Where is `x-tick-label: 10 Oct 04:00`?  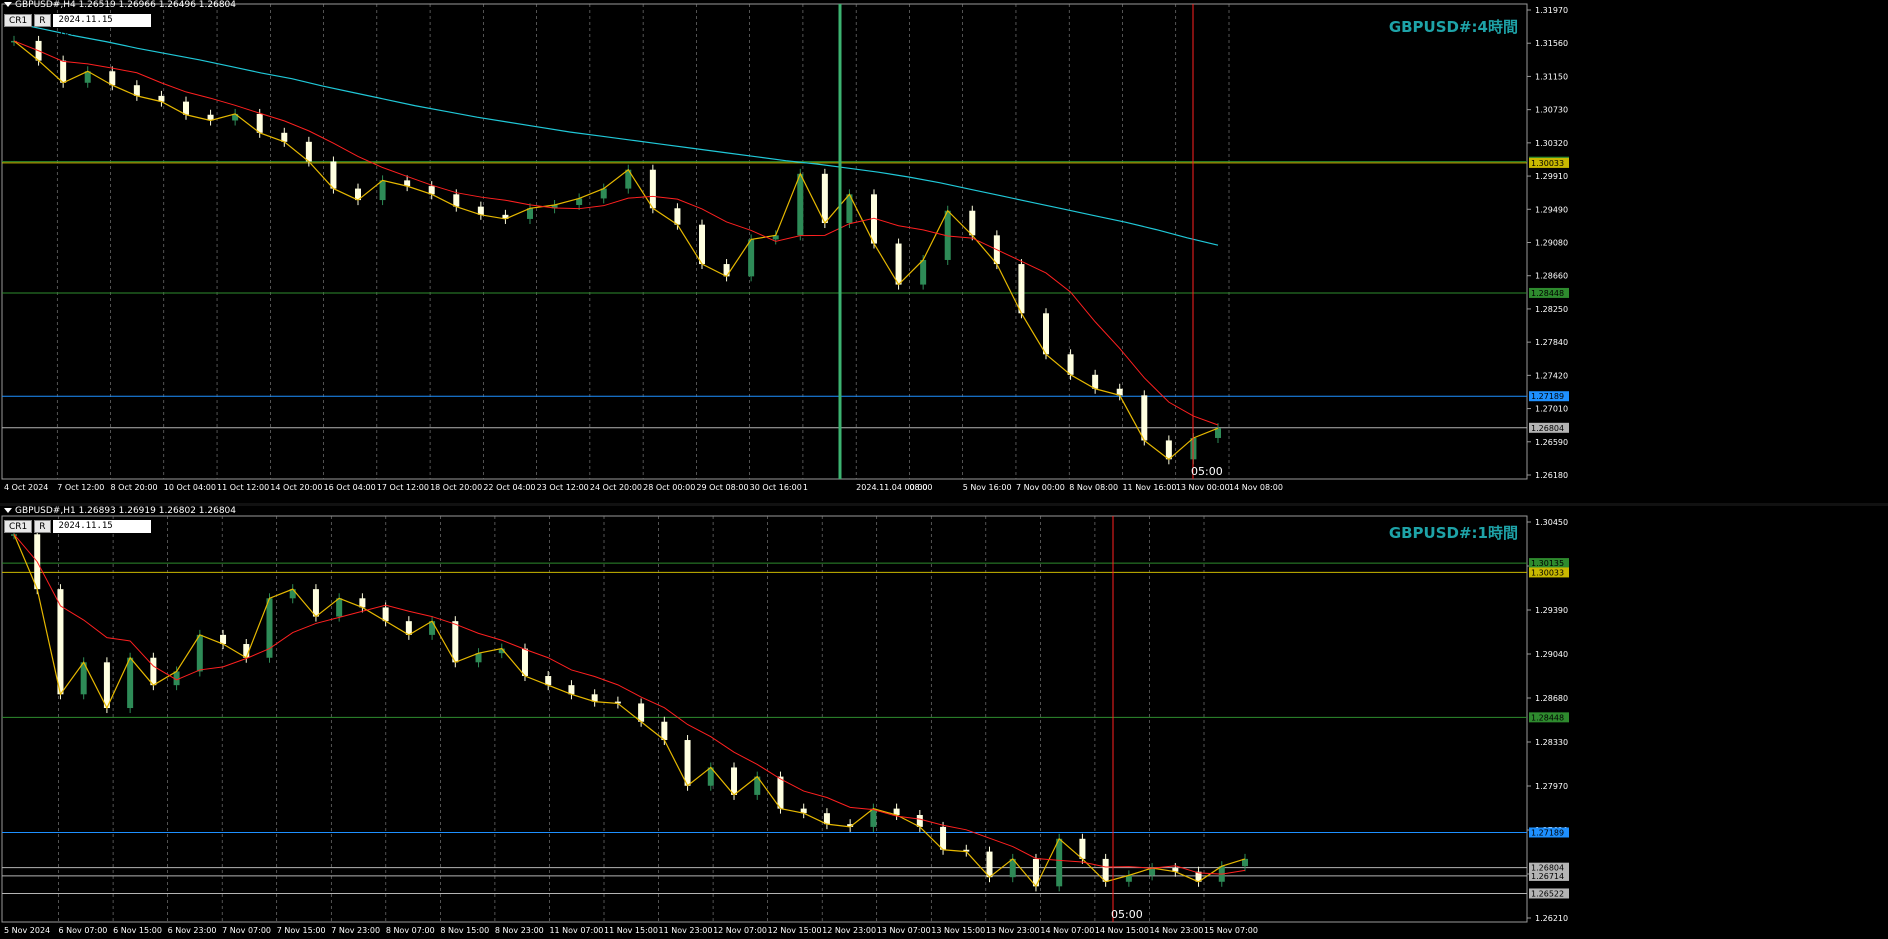
x-tick-label: 10 Oct 04:00 is located at coordinates (190, 487).